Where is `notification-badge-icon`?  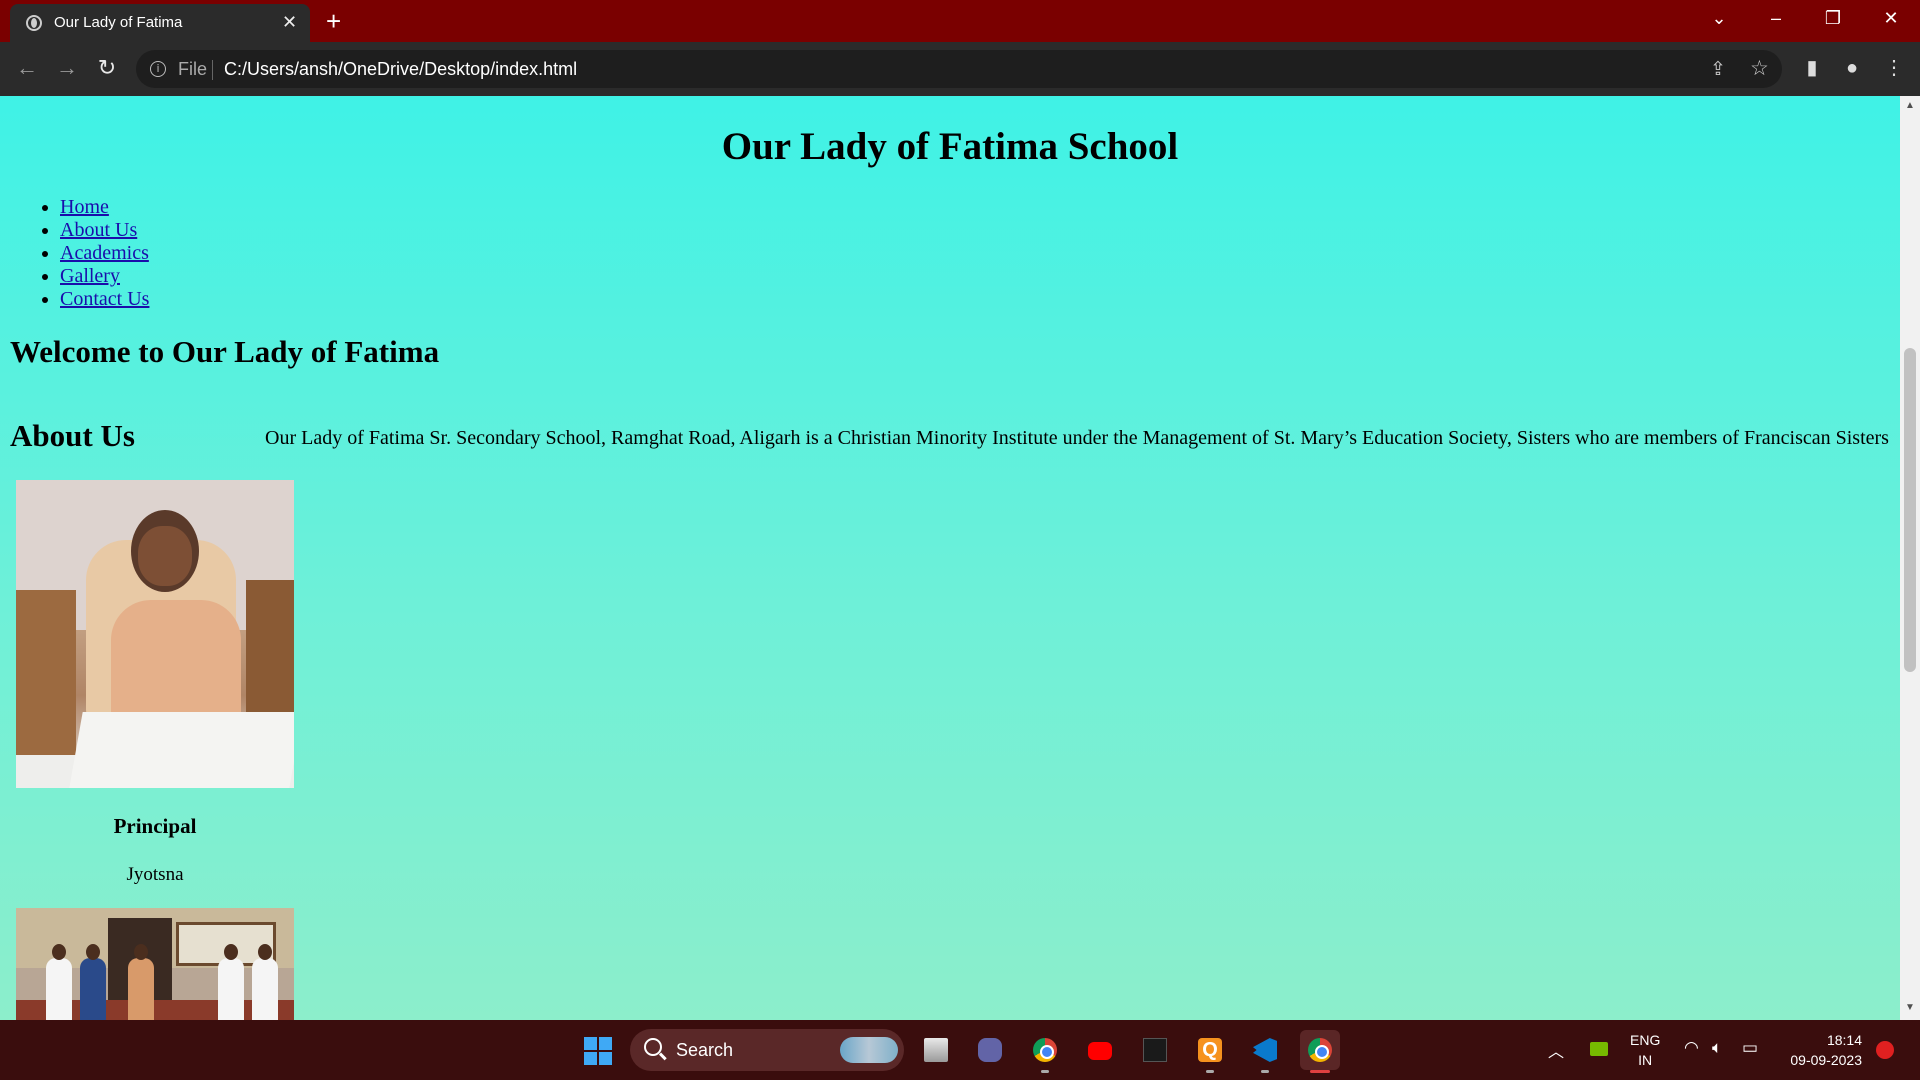
notification-badge-icon is located at coordinates (1885, 1050).